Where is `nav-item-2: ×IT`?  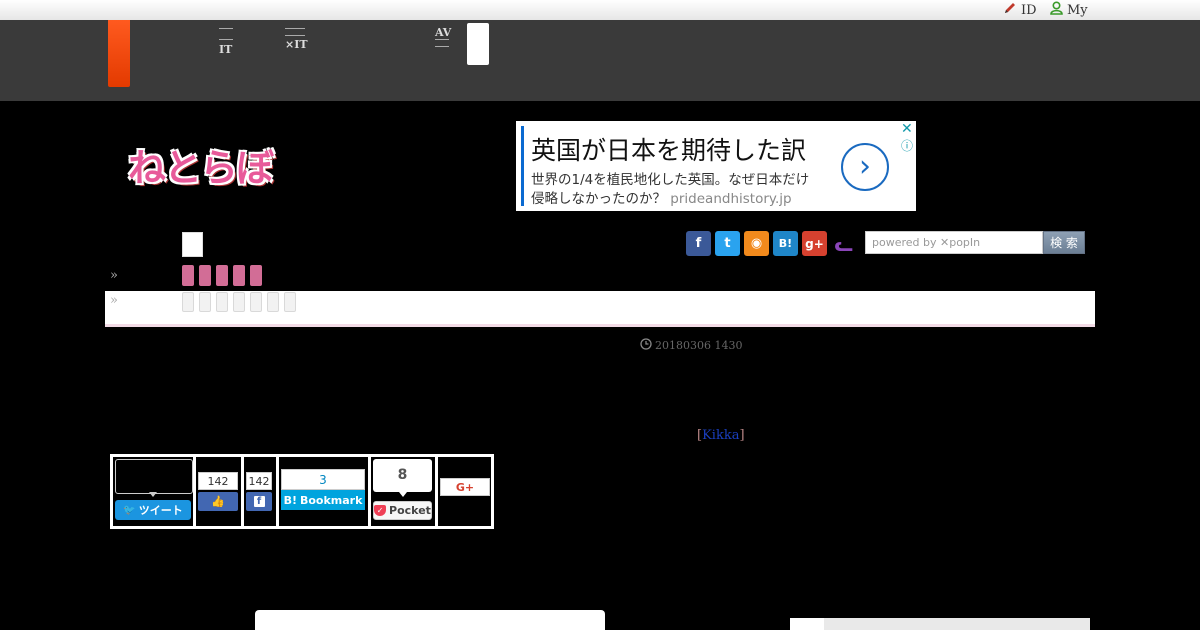 nav-item-2: ×IT is located at coordinates (296, 39).